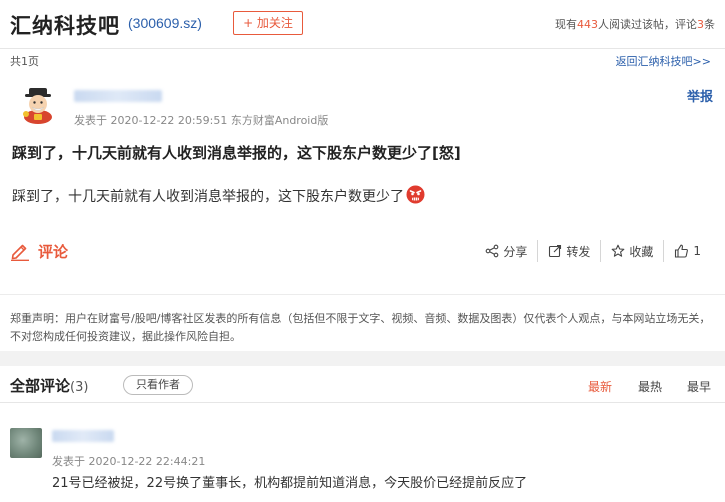 The image size is (725, 502). I want to click on action-bar: 分享 转发 收藏 1, so click(593, 251).